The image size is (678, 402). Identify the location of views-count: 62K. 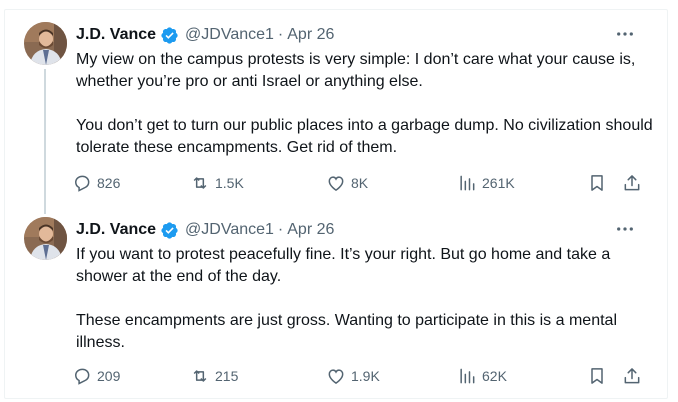
(494, 376).